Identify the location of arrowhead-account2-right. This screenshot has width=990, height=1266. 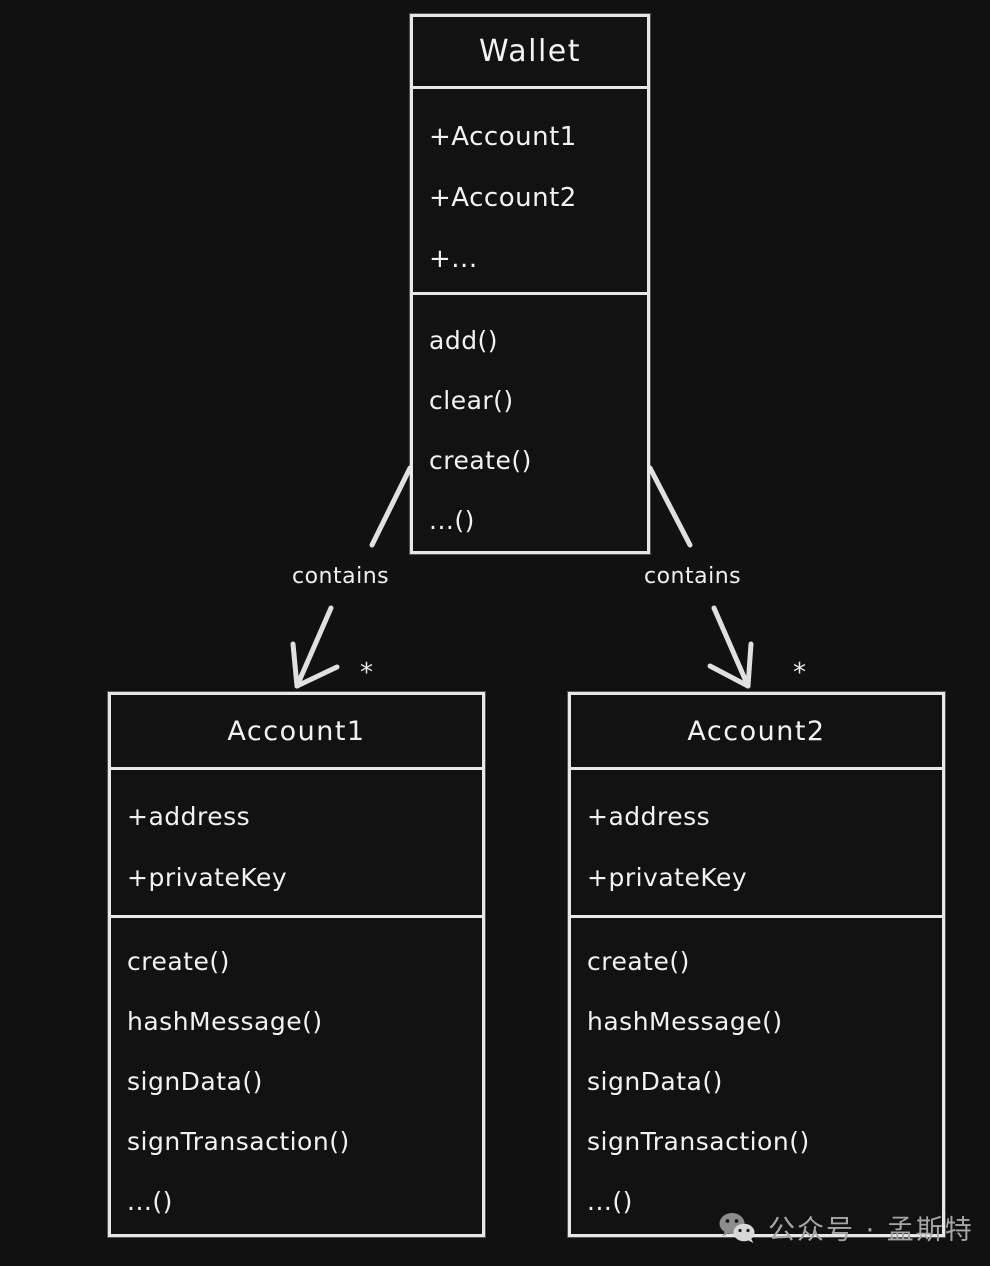
(749, 665).